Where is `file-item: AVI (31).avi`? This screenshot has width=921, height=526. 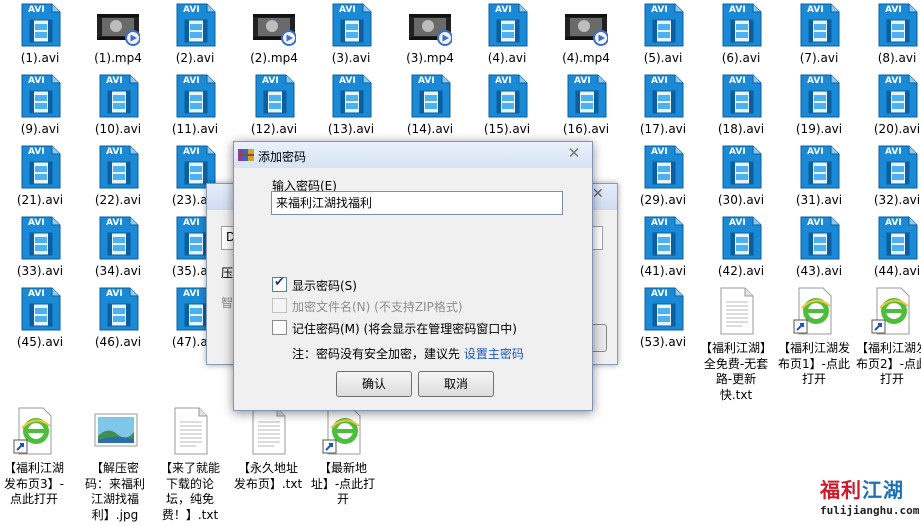 file-item: AVI (31).avi is located at coordinates (819, 179).